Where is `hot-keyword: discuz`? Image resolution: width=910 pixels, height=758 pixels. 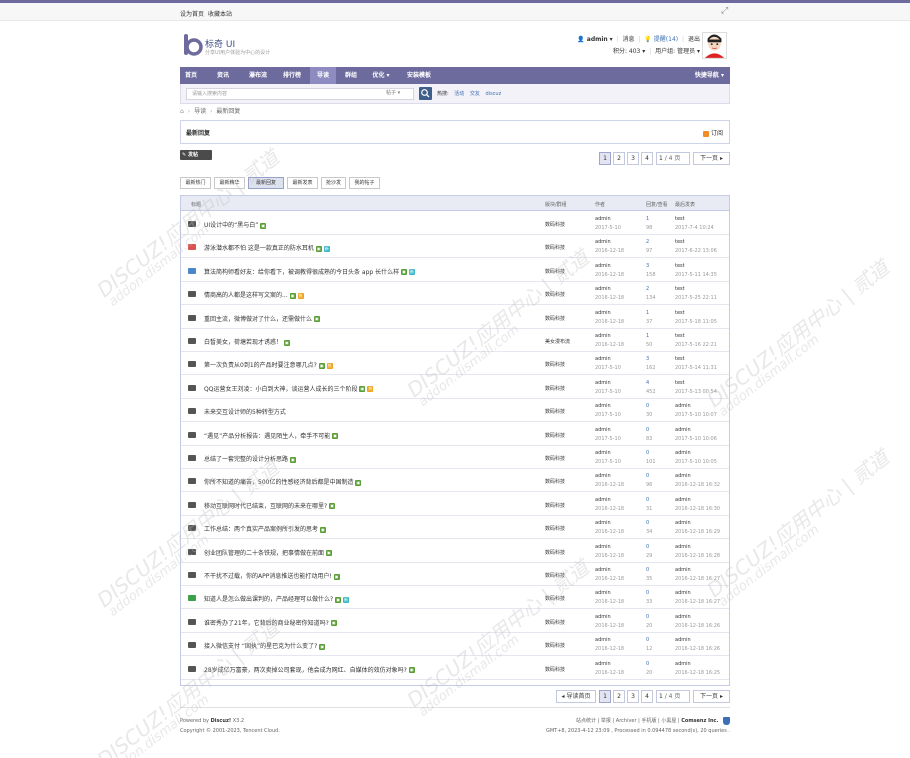
hot-keyword: discuz is located at coordinates (494, 94).